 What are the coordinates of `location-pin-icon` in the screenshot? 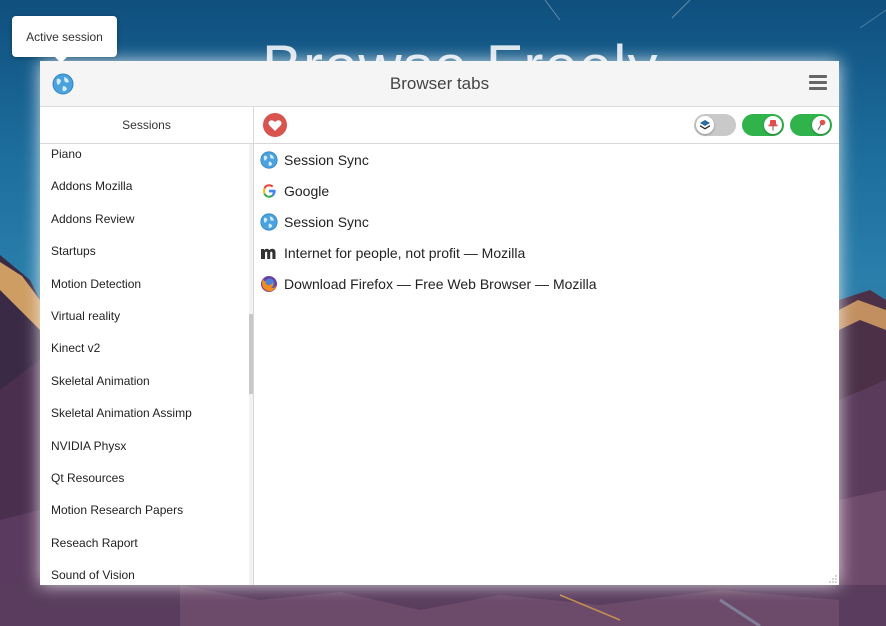 It's located at (821, 125).